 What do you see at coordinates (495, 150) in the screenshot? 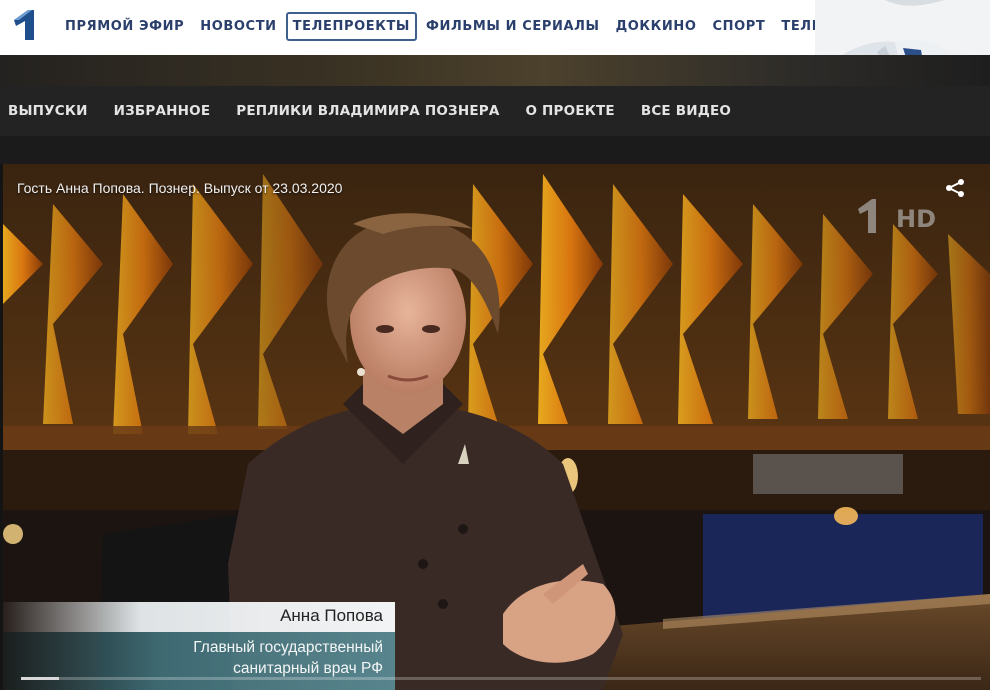
I see `section-gap` at bounding box center [495, 150].